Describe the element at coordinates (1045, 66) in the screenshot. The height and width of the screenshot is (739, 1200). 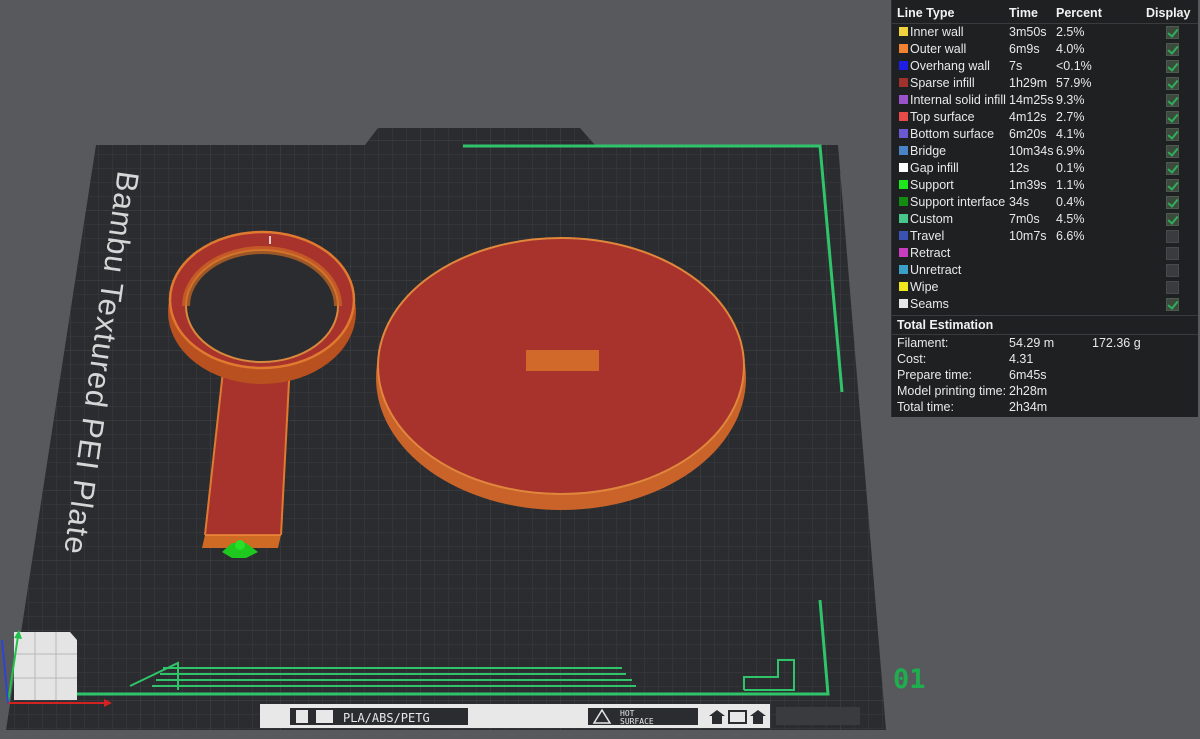
I see `legend-row: Overhang wall 7s <0.1%` at that location.